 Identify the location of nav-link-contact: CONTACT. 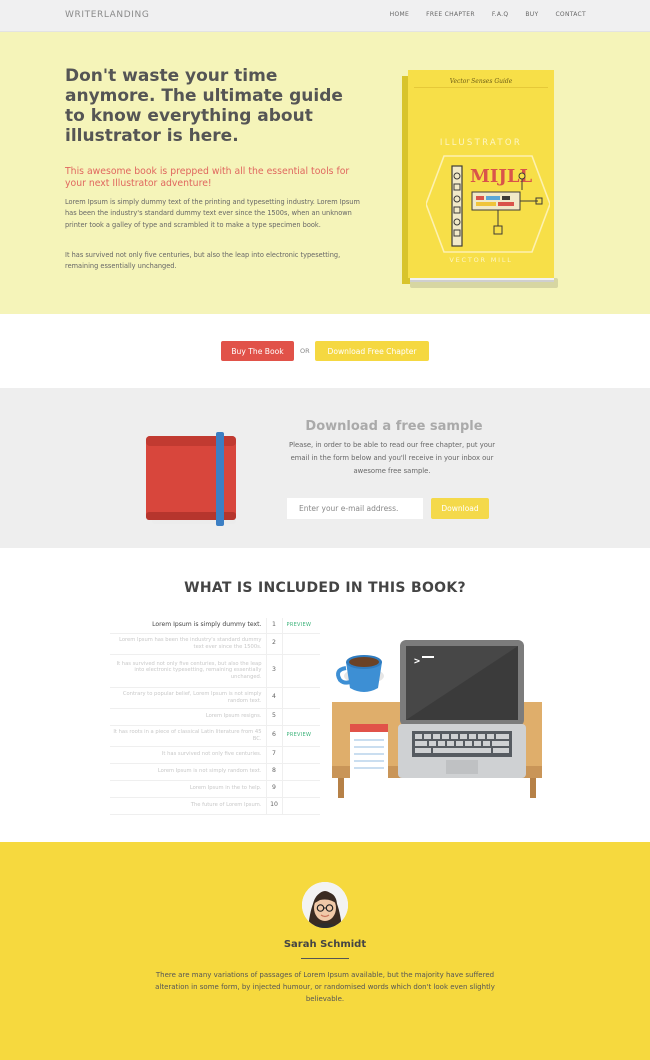
(570, 14).